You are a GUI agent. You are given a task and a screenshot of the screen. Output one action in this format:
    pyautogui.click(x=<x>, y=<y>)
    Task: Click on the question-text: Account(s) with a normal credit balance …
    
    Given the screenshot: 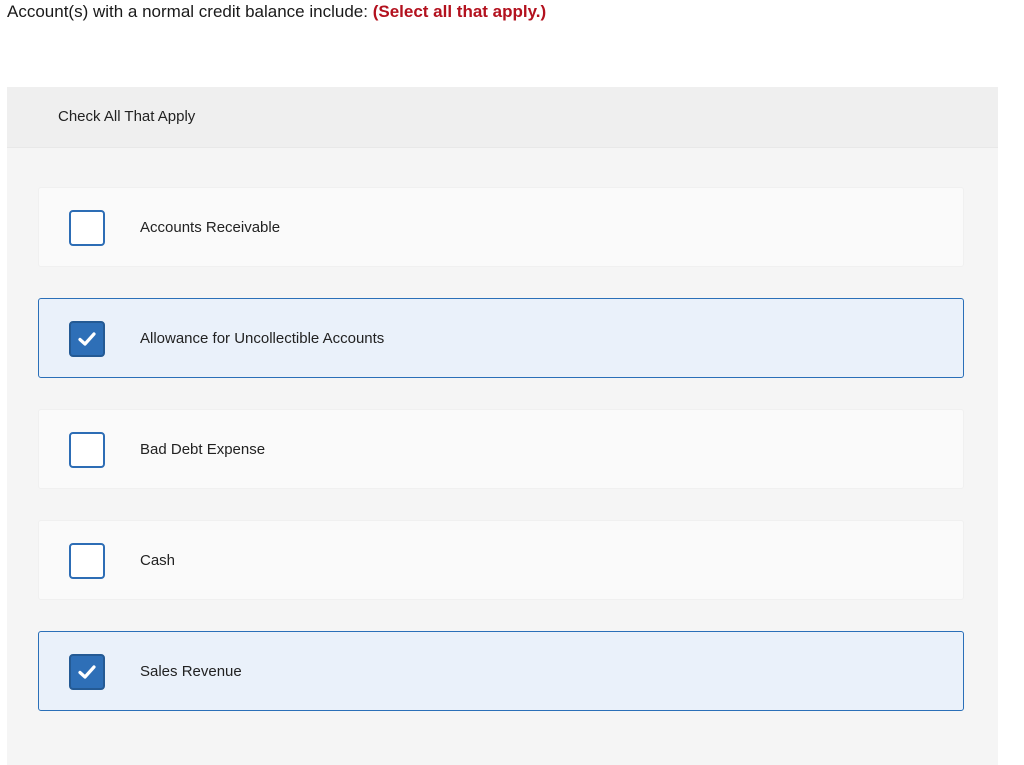 What is the action you would take?
    pyautogui.click(x=187, y=11)
    